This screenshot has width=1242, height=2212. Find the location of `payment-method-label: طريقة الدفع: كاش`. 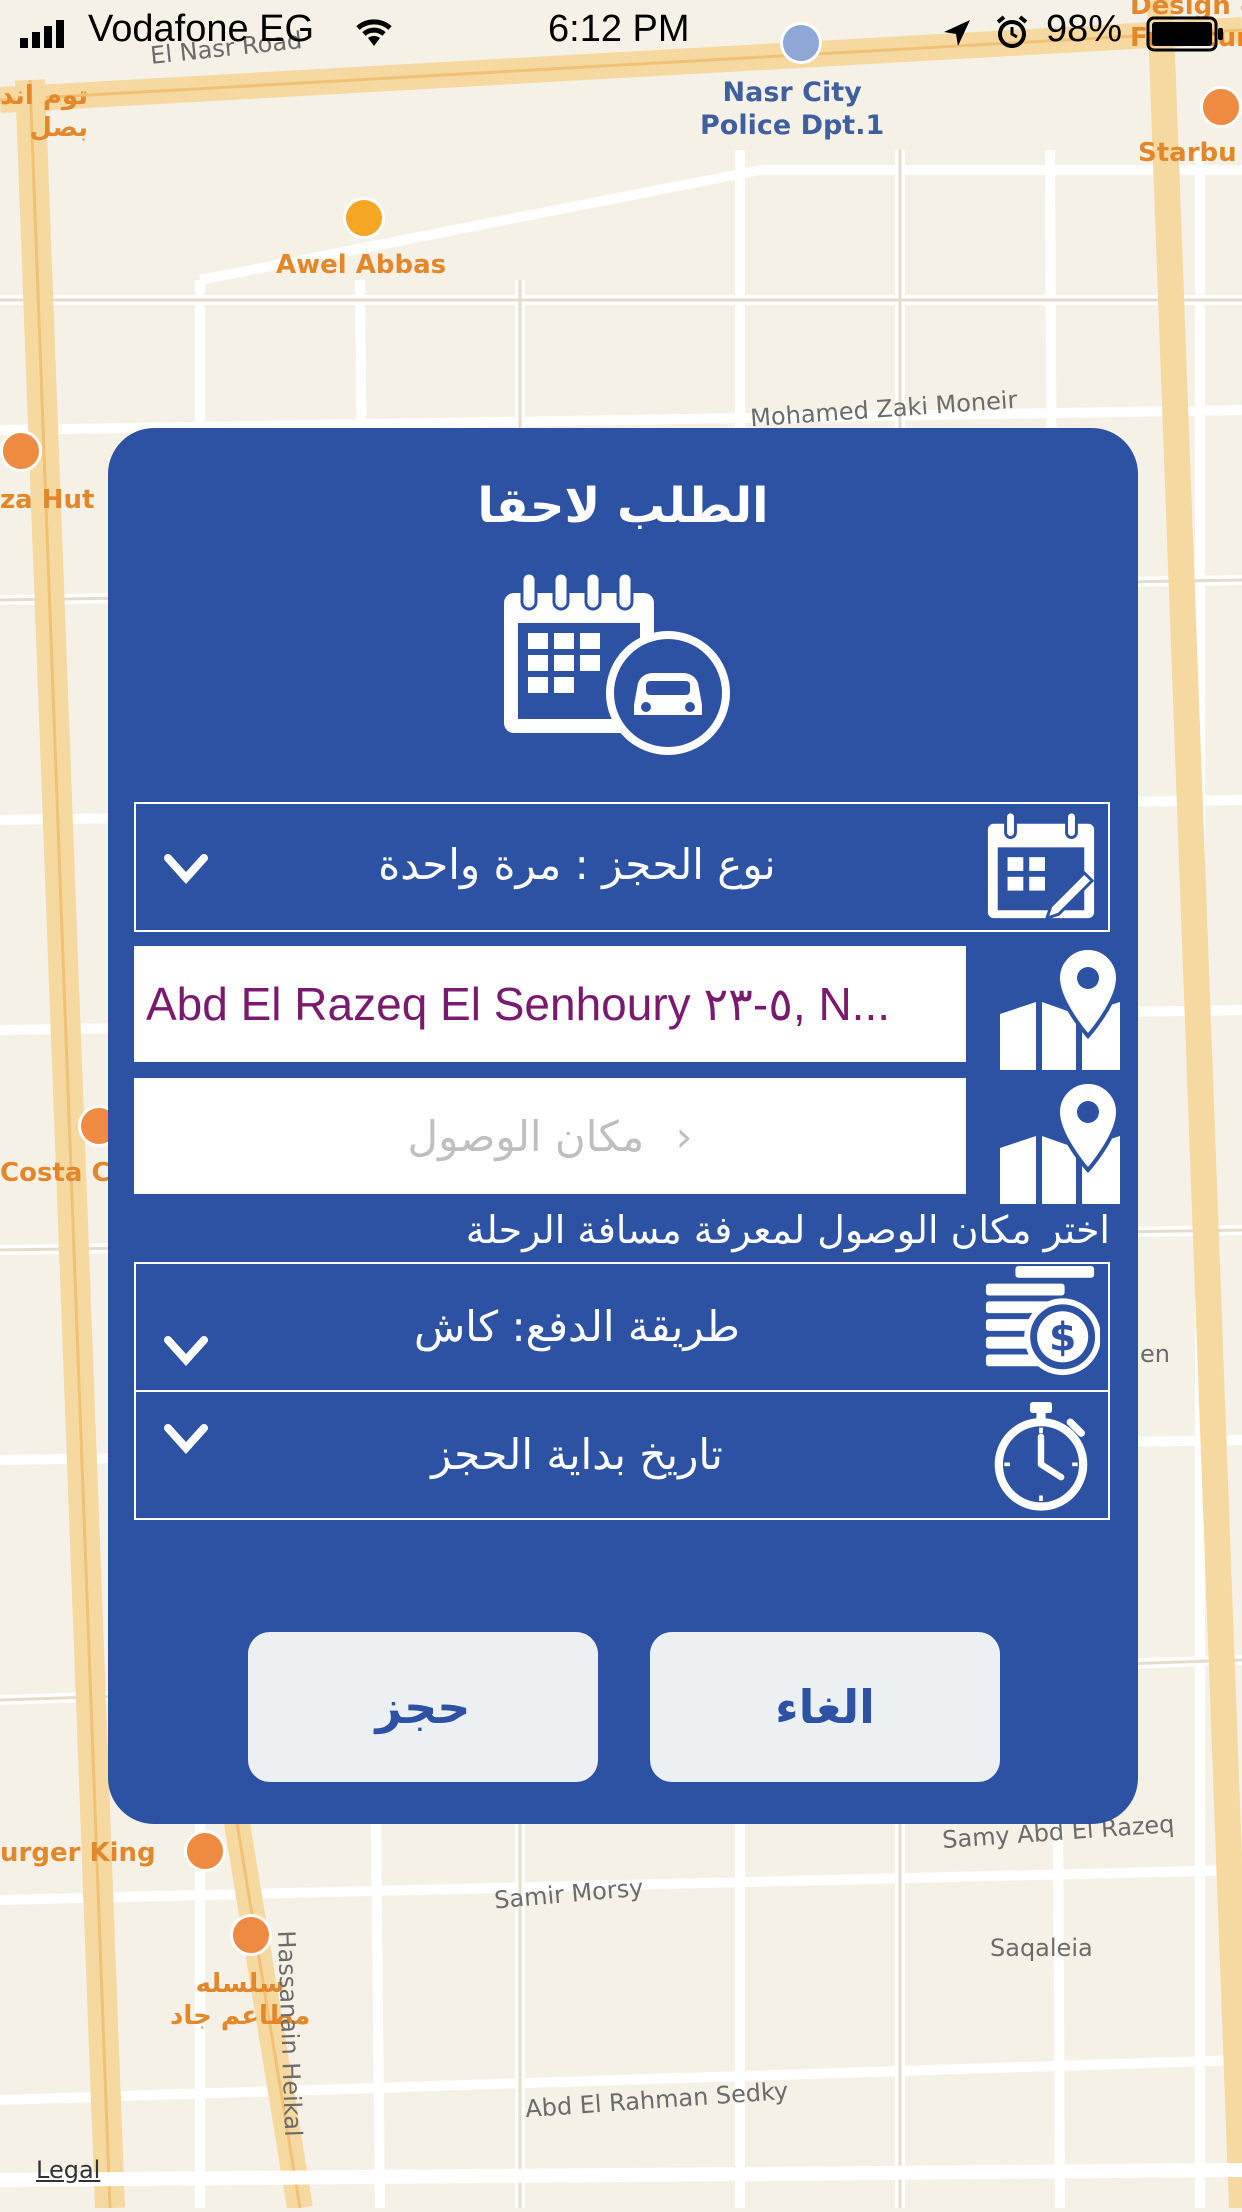

payment-method-label: طريقة الدفع: كاش is located at coordinates (577, 1326).